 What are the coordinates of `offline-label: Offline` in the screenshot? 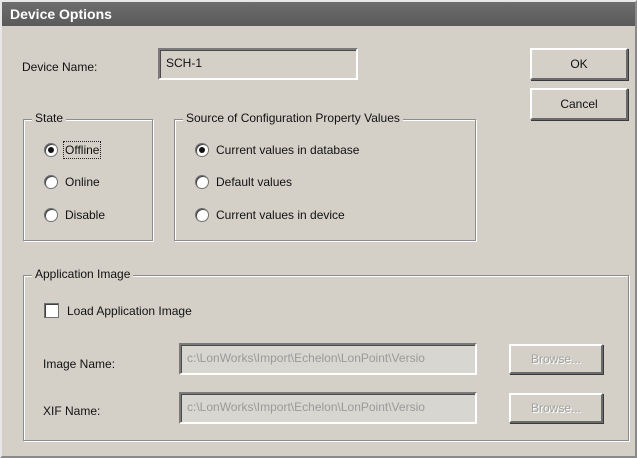 It's located at (82, 150).